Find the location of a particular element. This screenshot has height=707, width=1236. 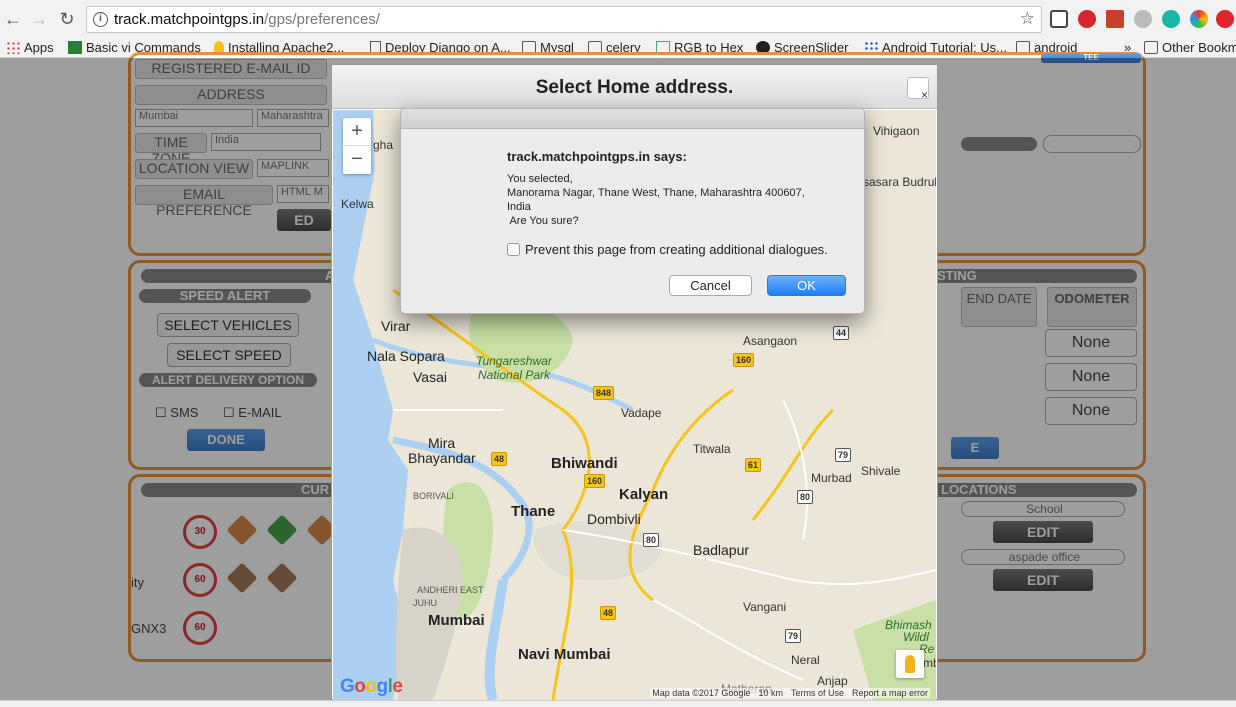

map-label: Virar is located at coordinates (396, 326).